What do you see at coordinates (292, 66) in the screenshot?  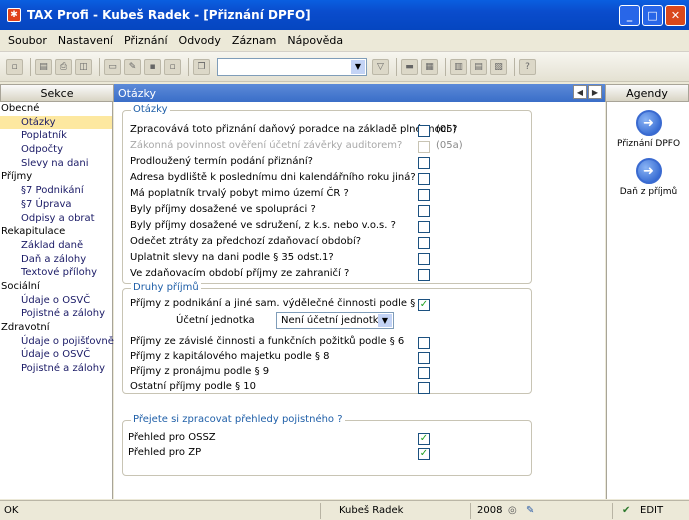 I see `toolbar-combo: ▼` at bounding box center [292, 66].